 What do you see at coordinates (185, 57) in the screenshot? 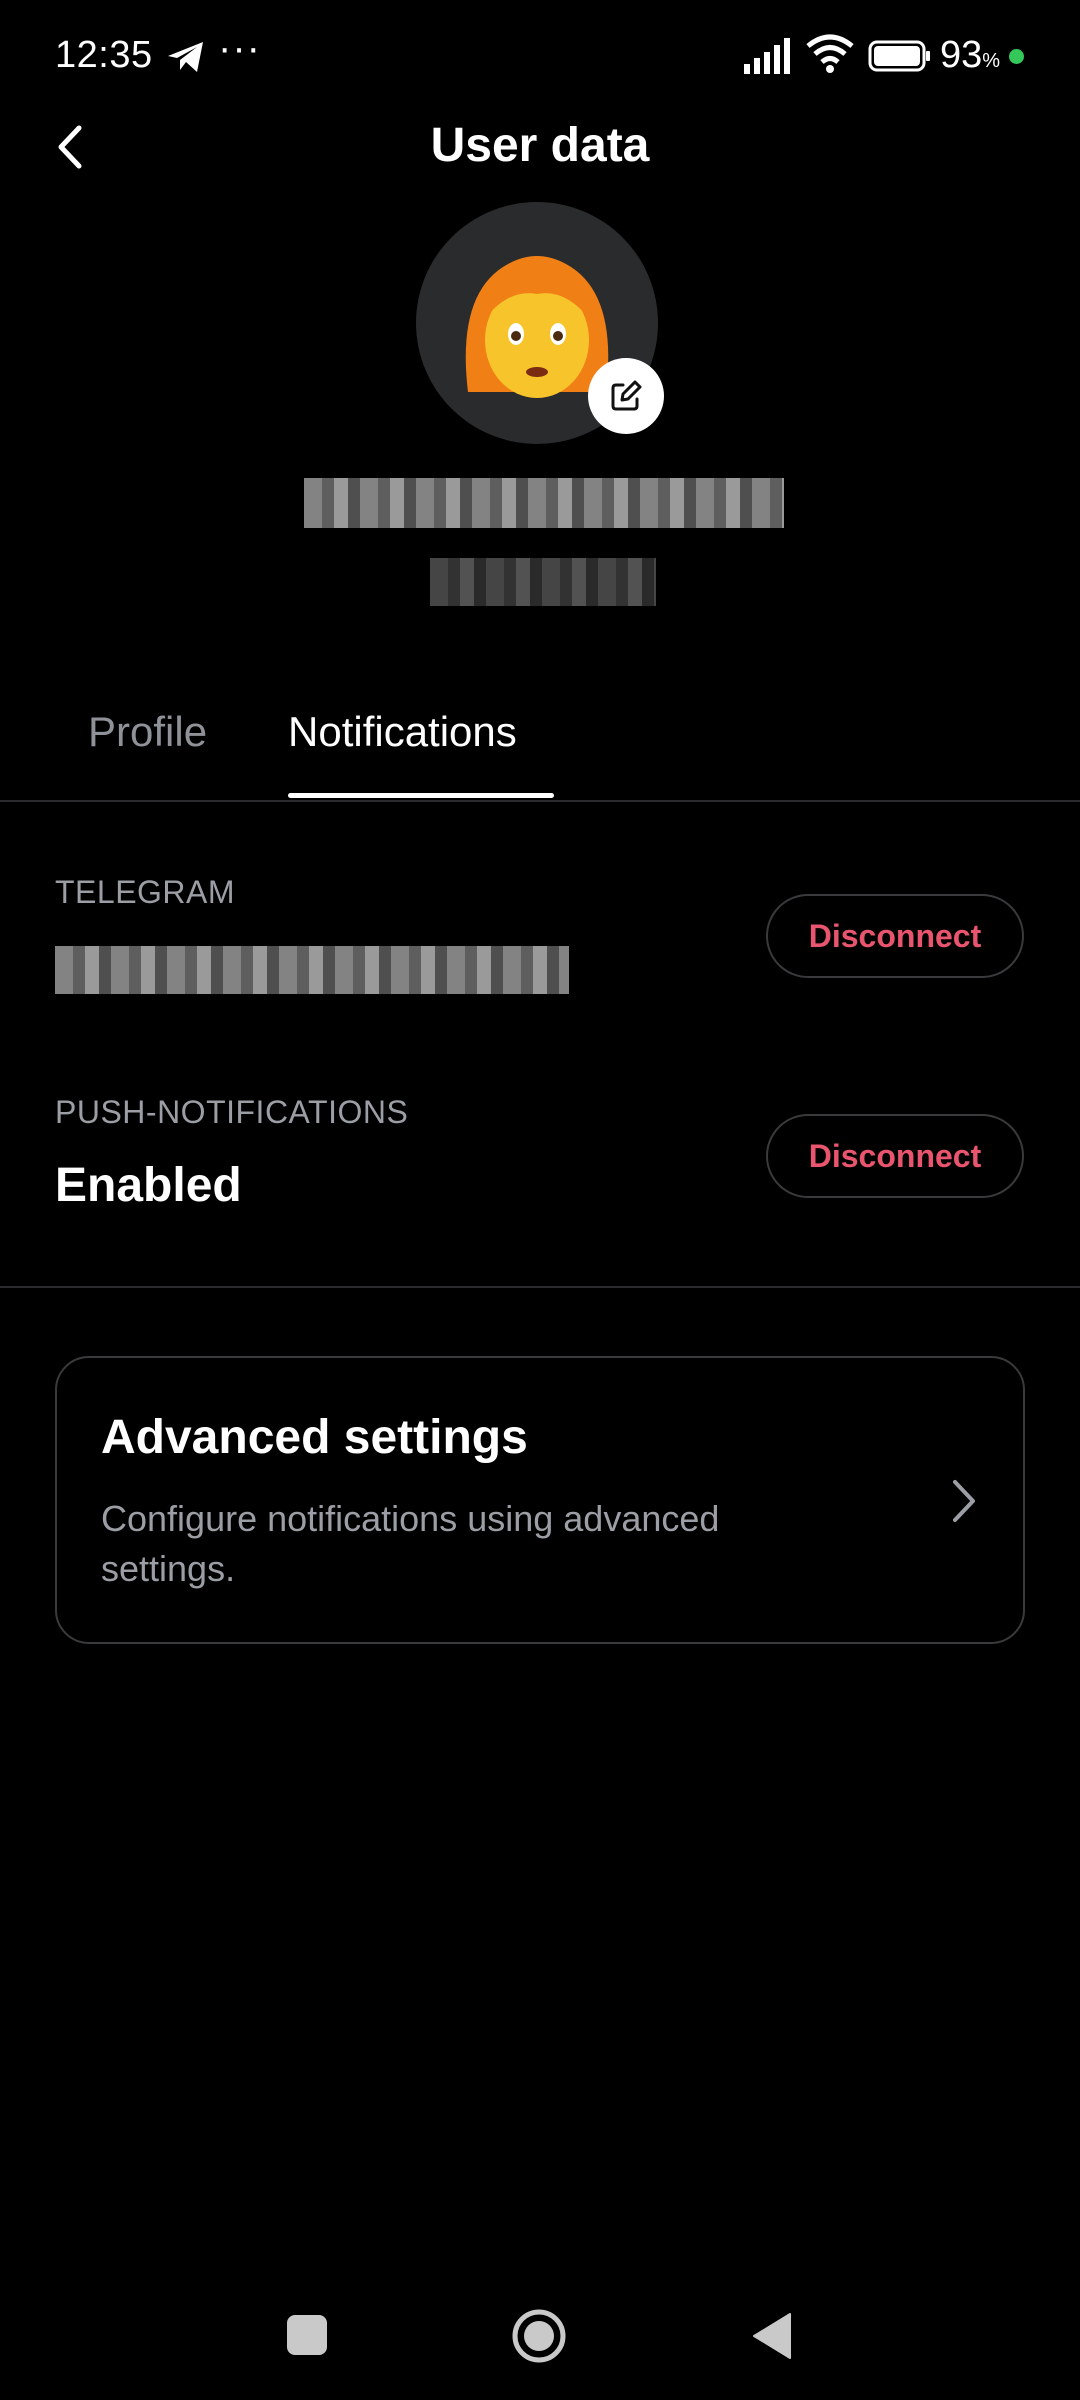
I see `telegram-icon` at bounding box center [185, 57].